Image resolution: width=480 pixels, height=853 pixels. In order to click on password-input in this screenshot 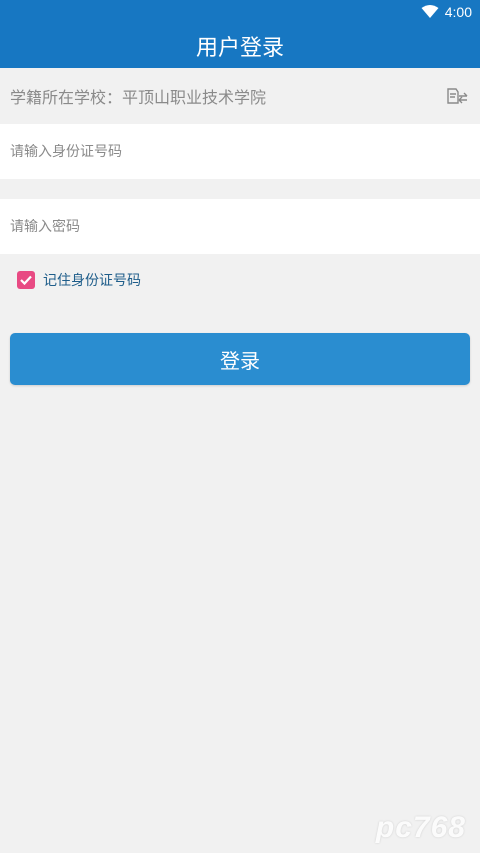, I will do `click(240, 226)`.